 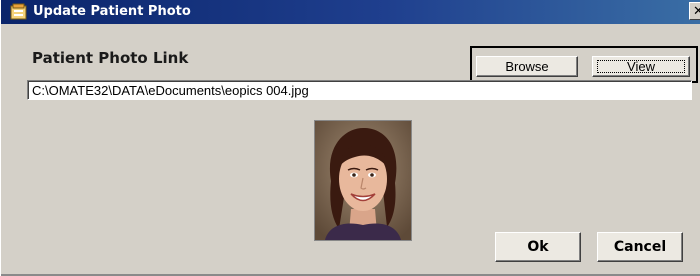 I want to click on photo-path-input, so click(x=359, y=90).